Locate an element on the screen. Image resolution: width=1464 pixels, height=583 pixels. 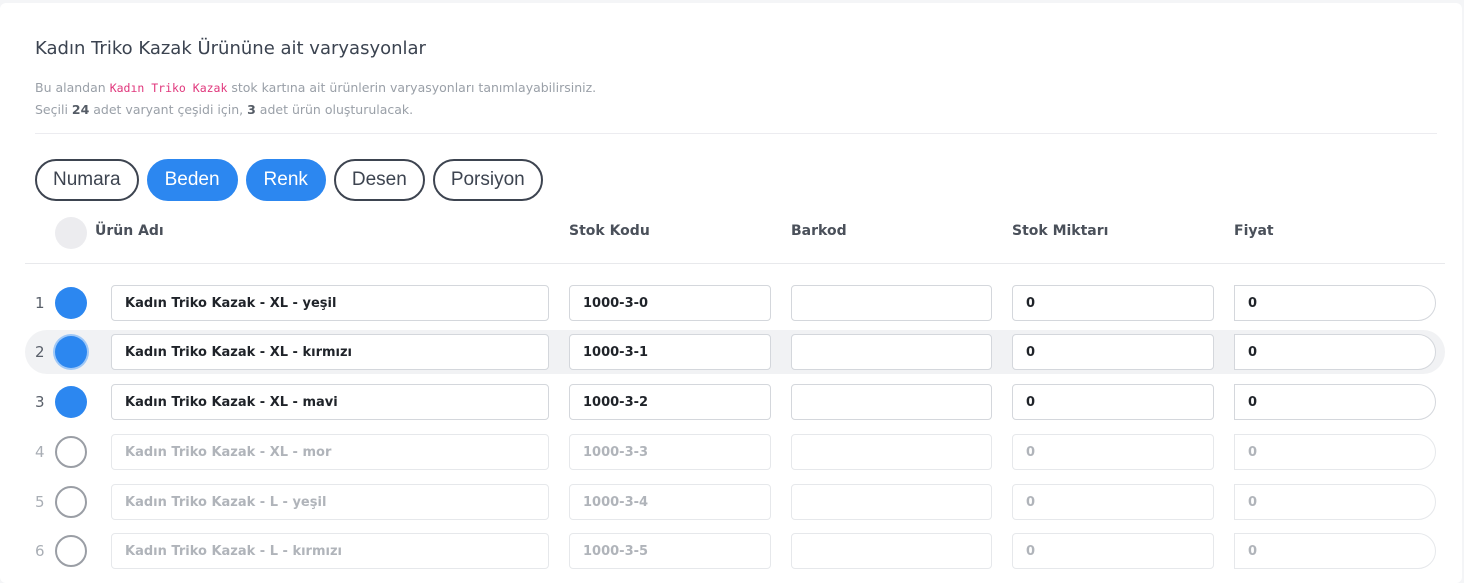
column-header-sku: Stok Kodu is located at coordinates (609, 231).